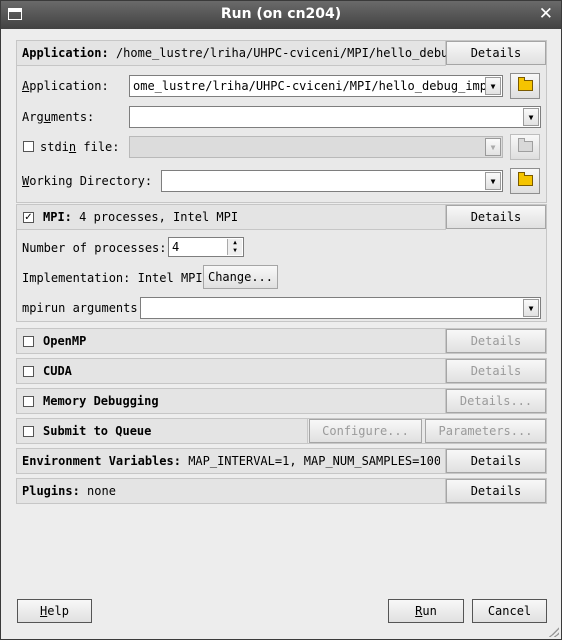 The height and width of the screenshot is (640, 562). Describe the element at coordinates (496, 461) in the screenshot. I see `environment-variables-details-button: Details` at that location.